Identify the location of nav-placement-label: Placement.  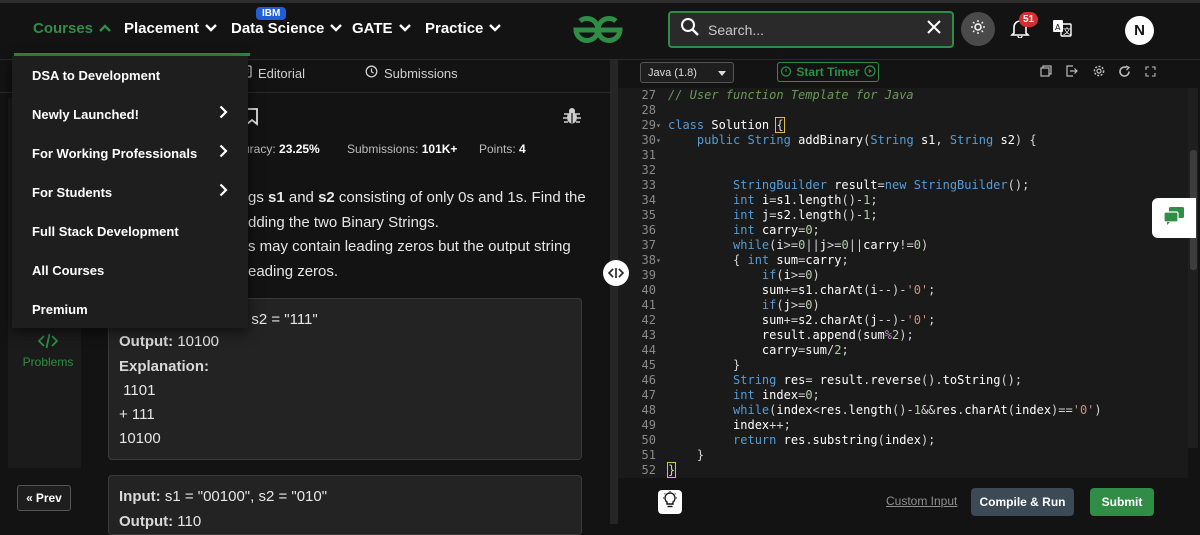
(162, 28).